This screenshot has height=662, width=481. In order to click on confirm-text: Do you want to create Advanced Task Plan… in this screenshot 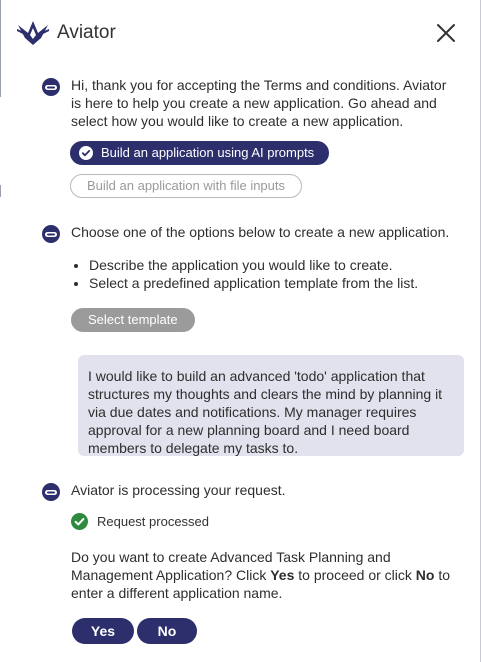, I will do `click(261, 575)`.